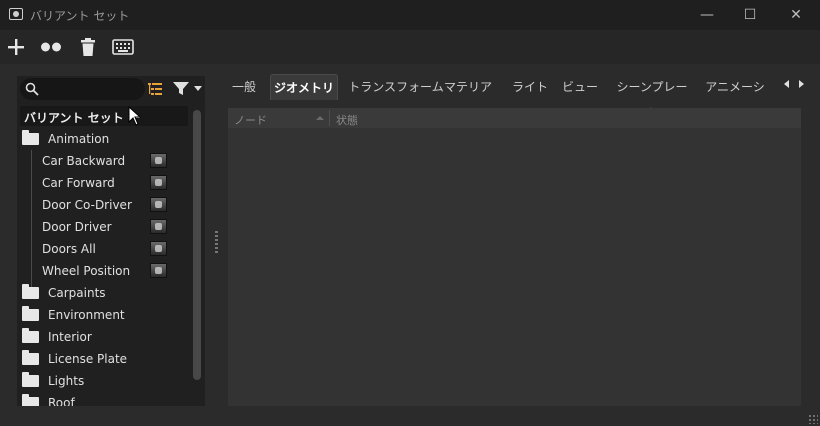  Describe the element at coordinates (801, 84) in the screenshot. I see `tab-scroll-right-icon` at that location.